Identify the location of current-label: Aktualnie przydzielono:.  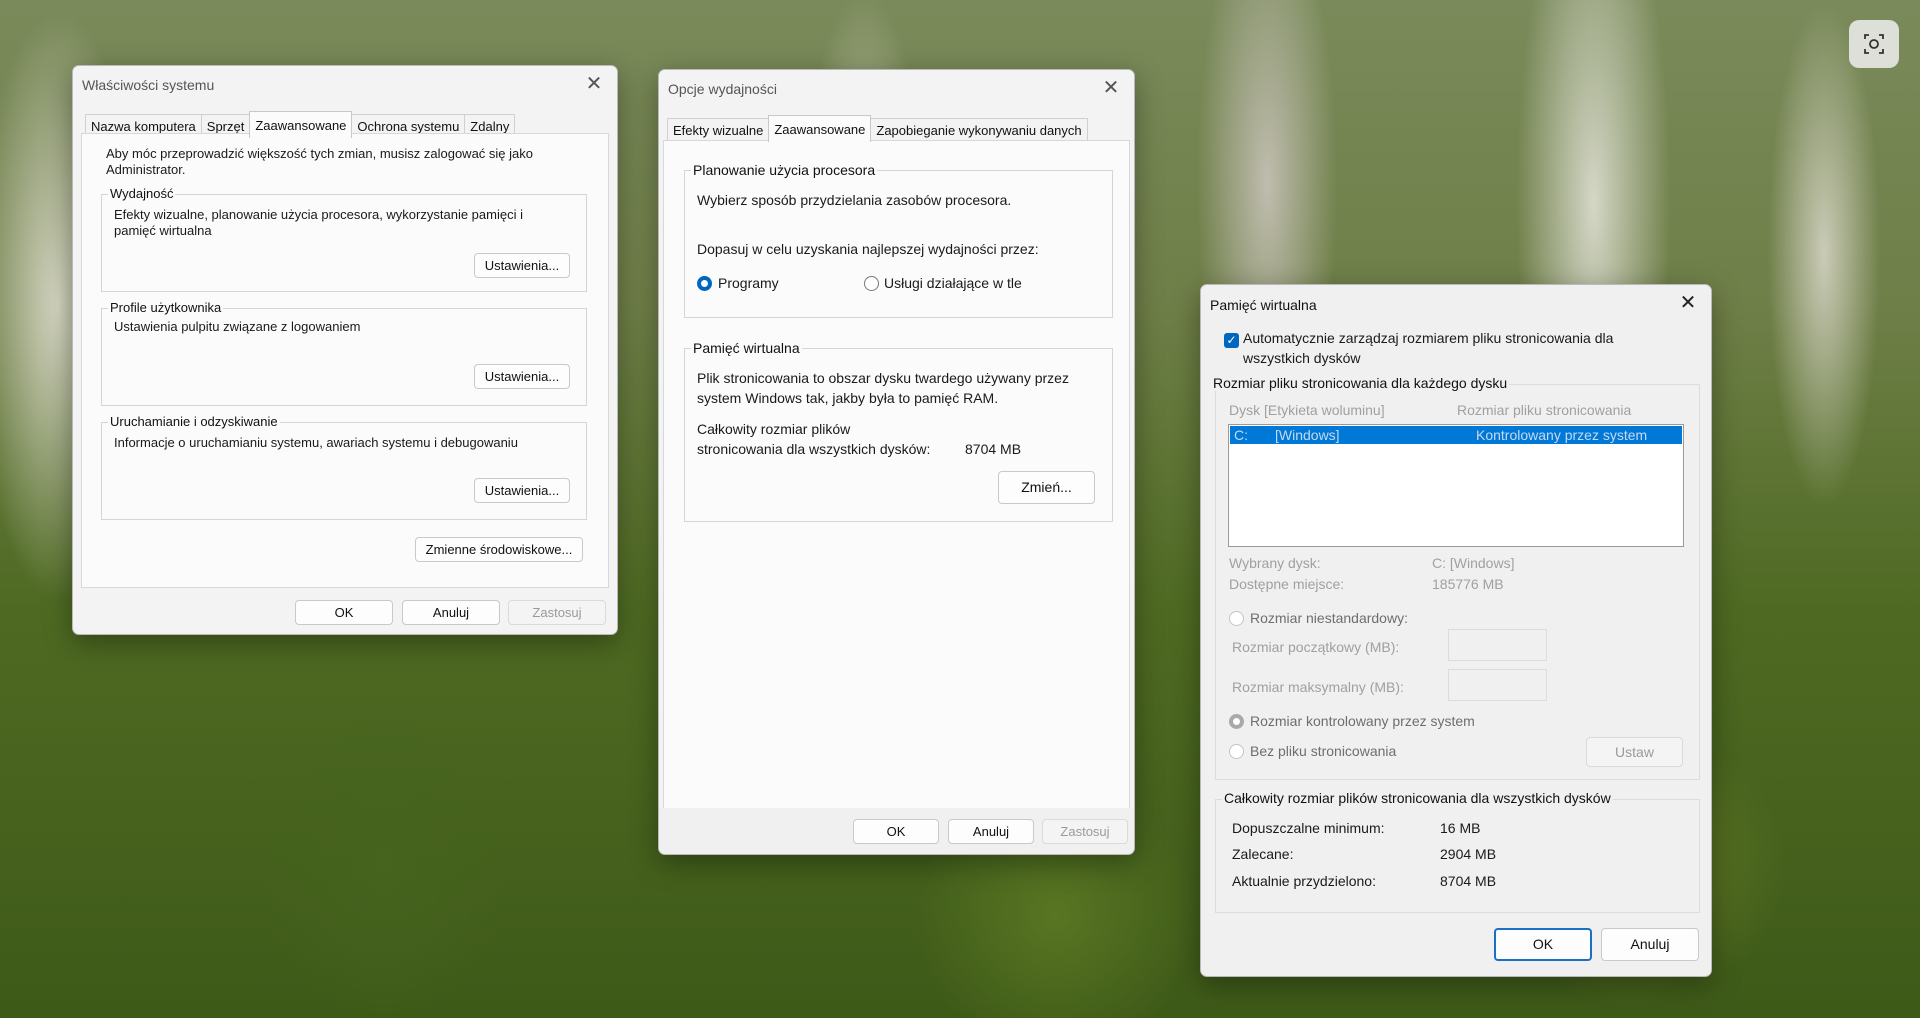
(1304, 881).